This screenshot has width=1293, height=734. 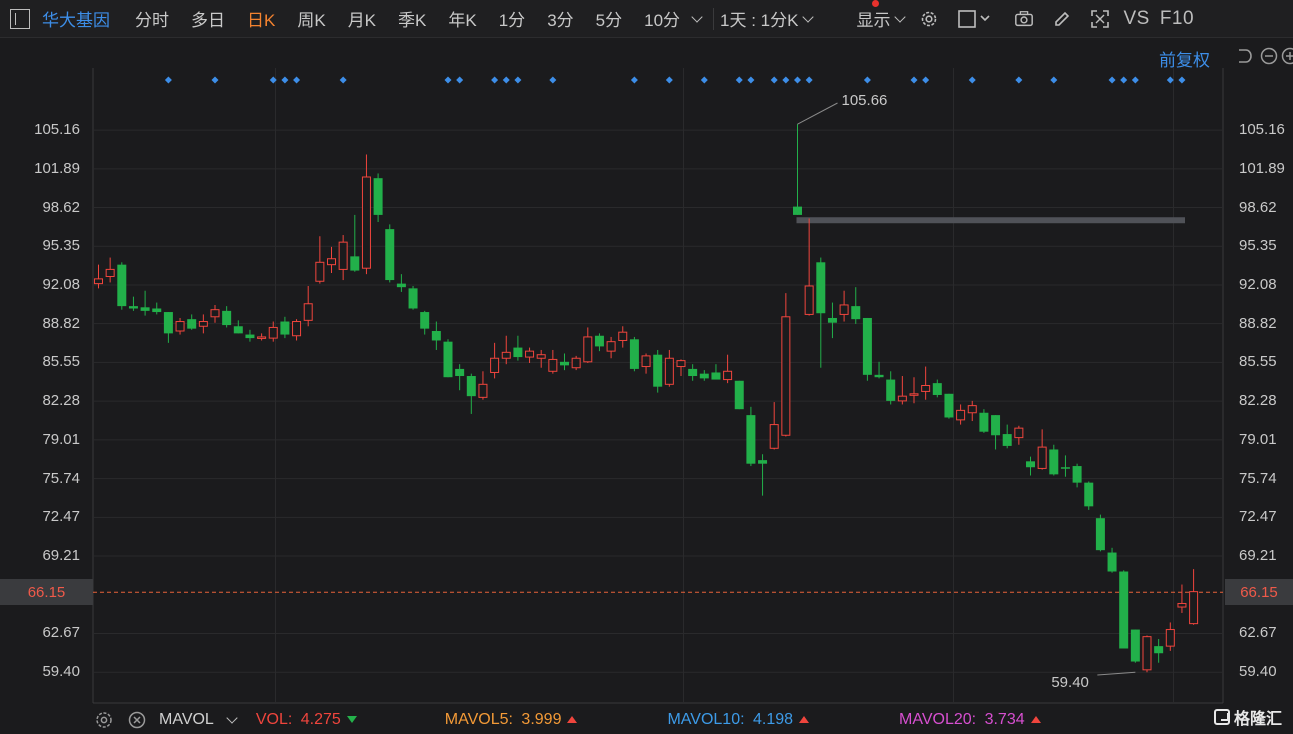 What do you see at coordinates (1004, 719) in the screenshot?
I see `ma20-value: 3.734` at bounding box center [1004, 719].